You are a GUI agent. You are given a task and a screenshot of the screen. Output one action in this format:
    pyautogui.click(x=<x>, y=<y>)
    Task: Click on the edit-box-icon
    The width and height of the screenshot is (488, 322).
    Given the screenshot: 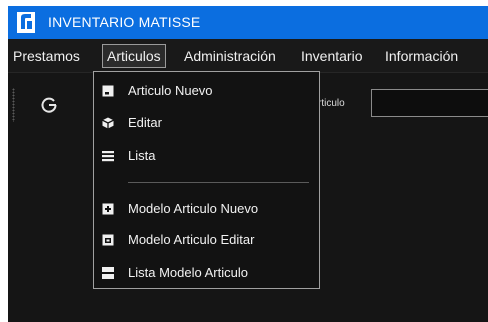 What is the action you would take?
    pyautogui.click(x=108, y=240)
    